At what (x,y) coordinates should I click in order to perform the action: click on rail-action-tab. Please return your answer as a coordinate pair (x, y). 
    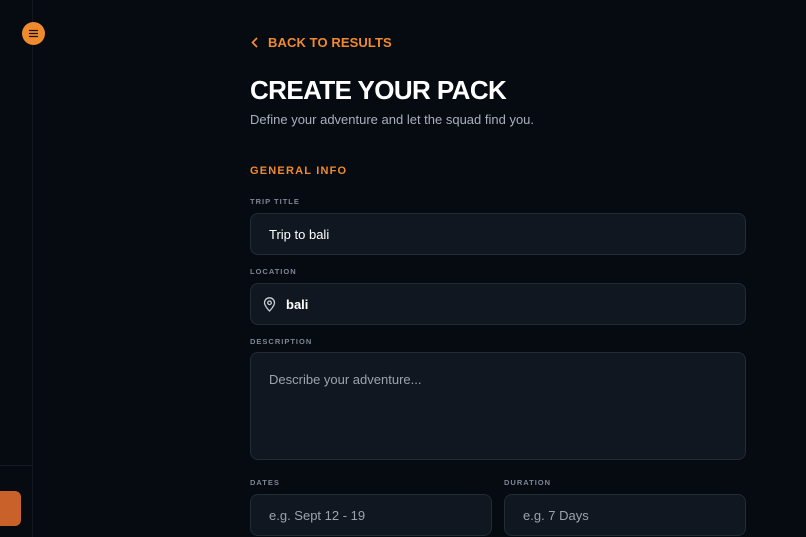
    Looking at the image, I should click on (10, 508).